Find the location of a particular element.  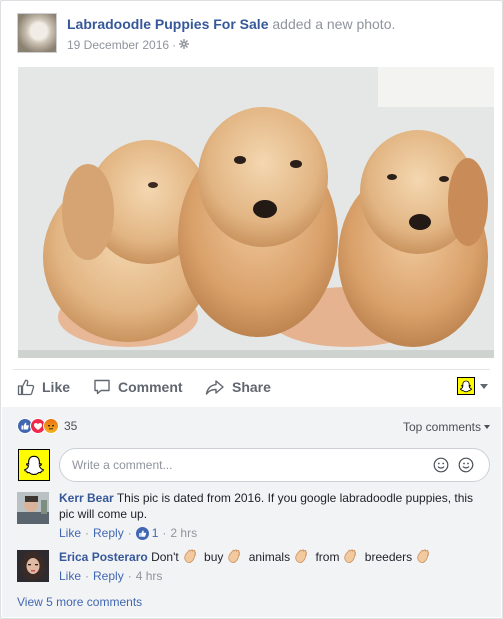

divider is located at coordinates (251, 369).